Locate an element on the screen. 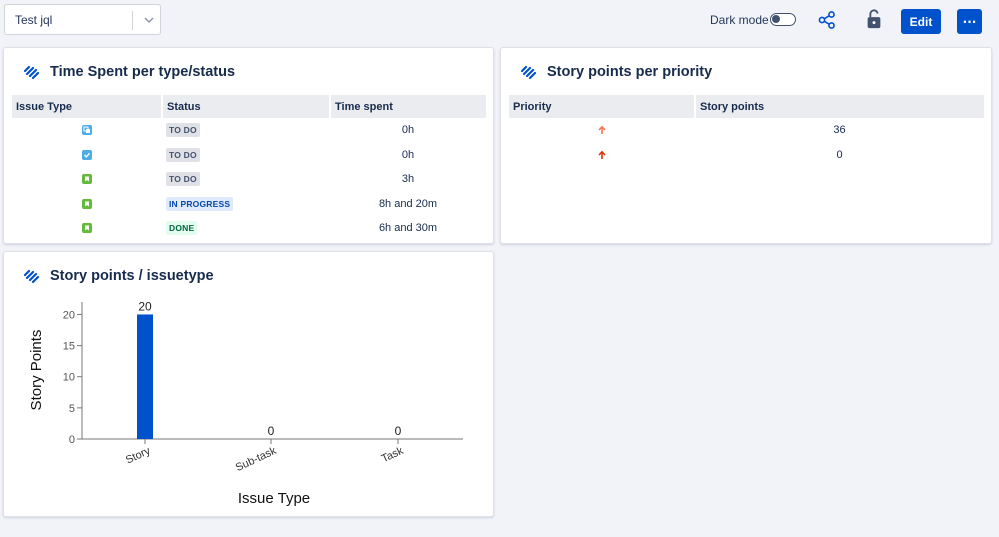  x-axis-label: Issue Type is located at coordinates (274, 498).